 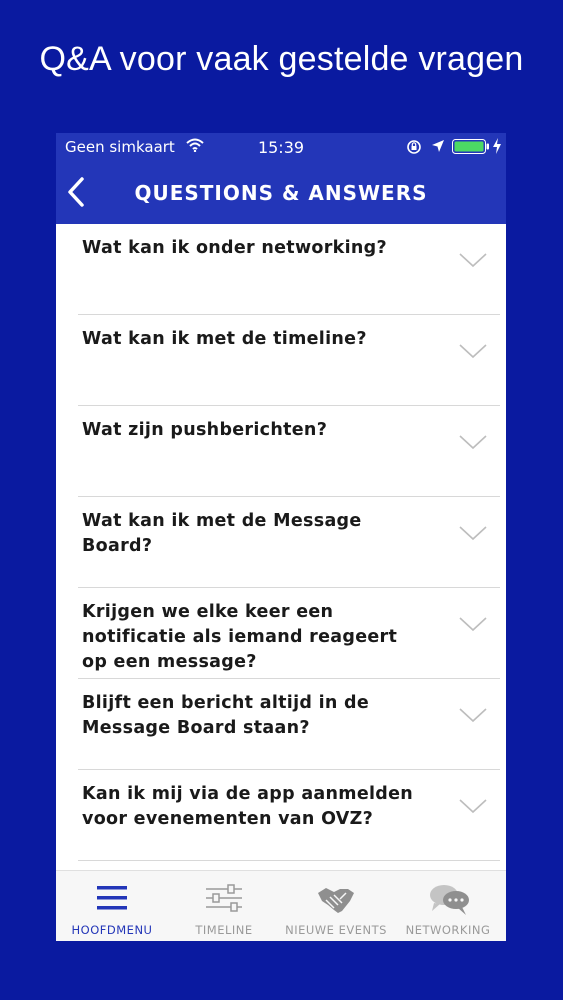 What do you see at coordinates (289, 269) in the screenshot?
I see `faq-item: Wat kan ik onder networking?` at bounding box center [289, 269].